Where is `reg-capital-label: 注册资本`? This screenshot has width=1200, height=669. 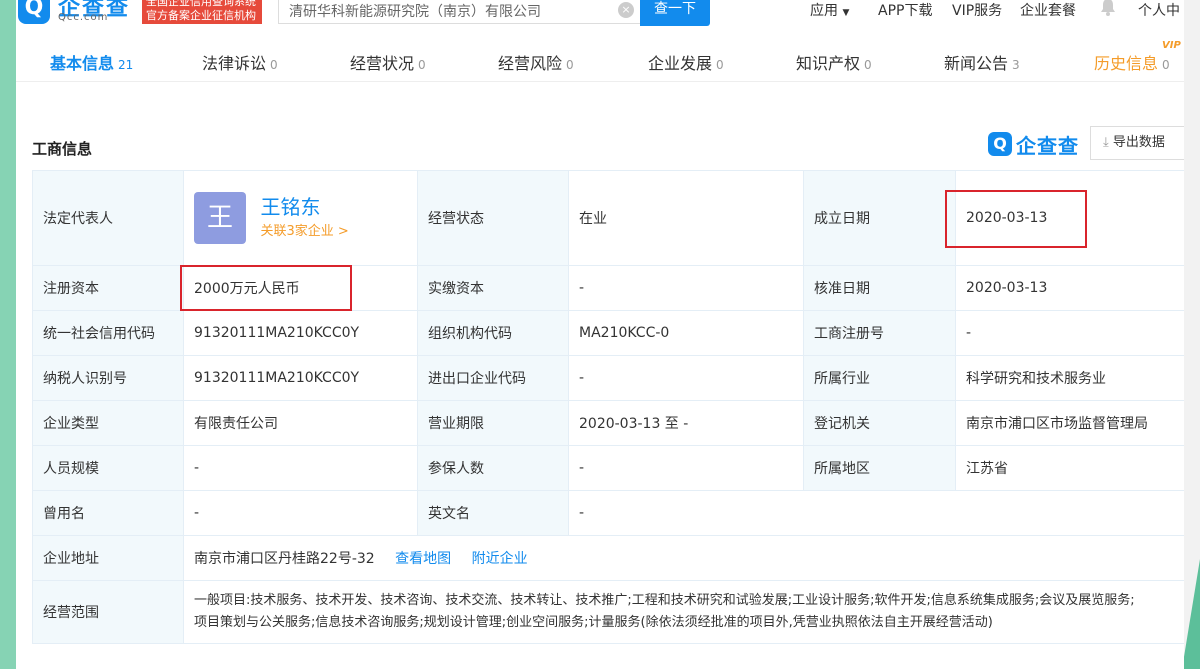
reg-capital-label: 注册资本 is located at coordinates (108, 288).